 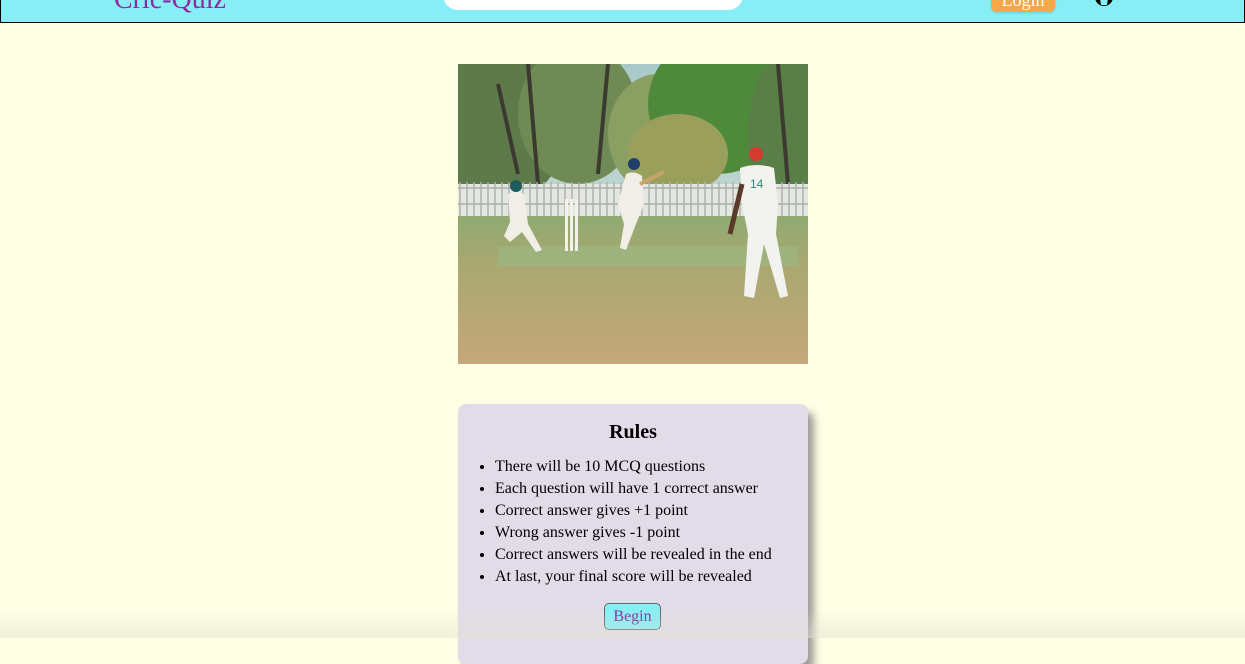 What do you see at coordinates (1104, 3) in the screenshot?
I see `github-icon` at bounding box center [1104, 3].